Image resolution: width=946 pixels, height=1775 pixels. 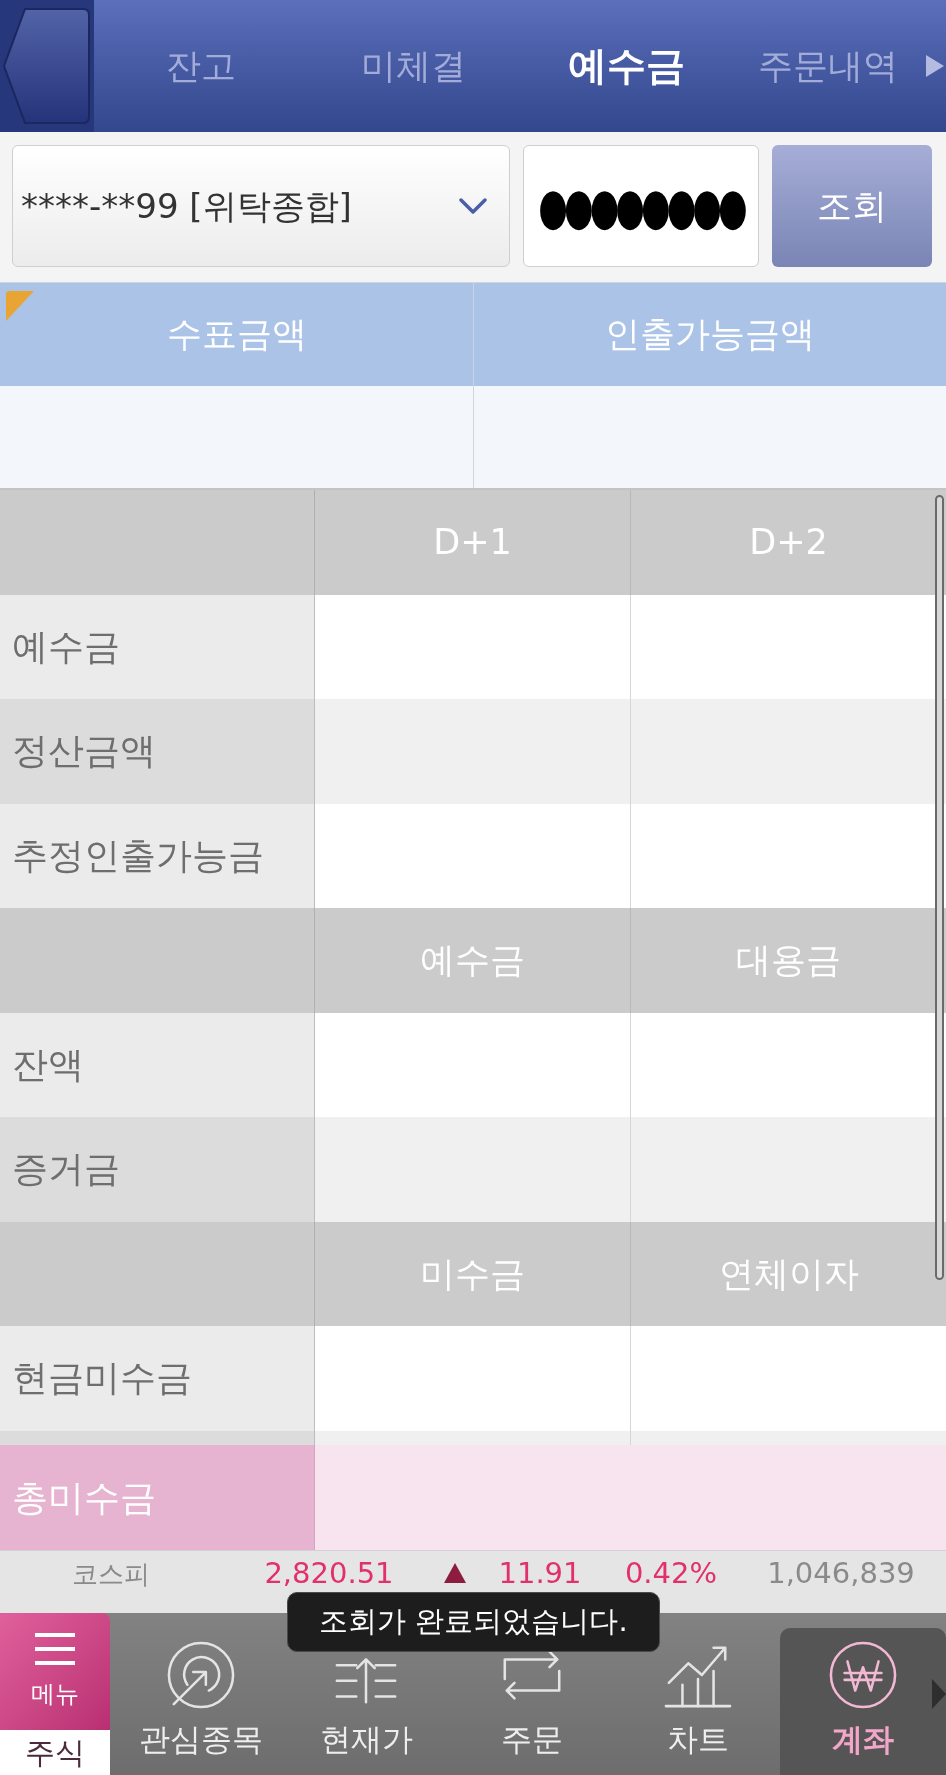 What do you see at coordinates (200, 66) in the screenshot?
I see `tab: 잔고` at bounding box center [200, 66].